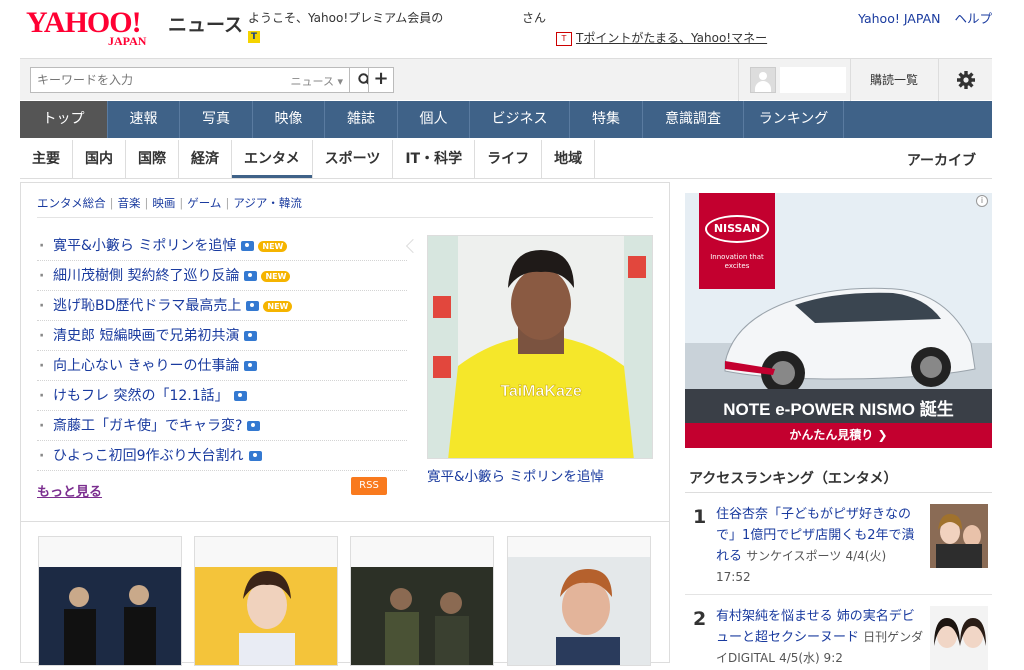 This screenshot has width=1024, height=670. What do you see at coordinates (515, 475) in the screenshot?
I see `feature-caption: 寛平&小籔ら ミポリンを追悼` at bounding box center [515, 475].